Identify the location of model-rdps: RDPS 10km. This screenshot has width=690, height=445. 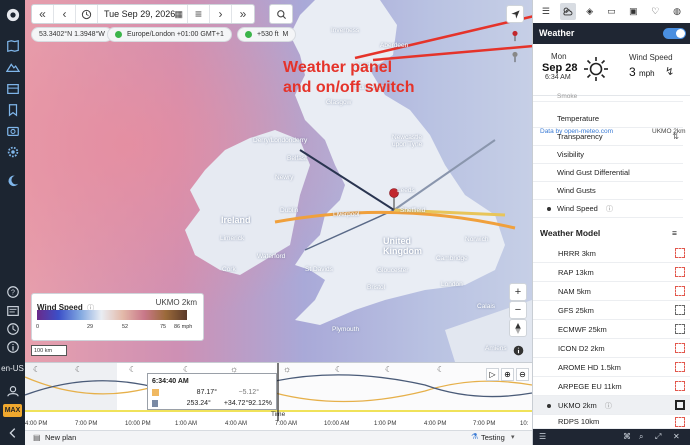
(611, 422).